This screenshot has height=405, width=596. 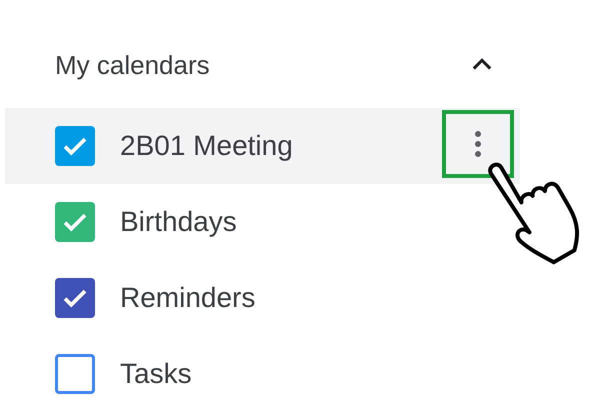 What do you see at coordinates (478, 144) in the screenshot?
I see `kebab-icon` at bounding box center [478, 144].